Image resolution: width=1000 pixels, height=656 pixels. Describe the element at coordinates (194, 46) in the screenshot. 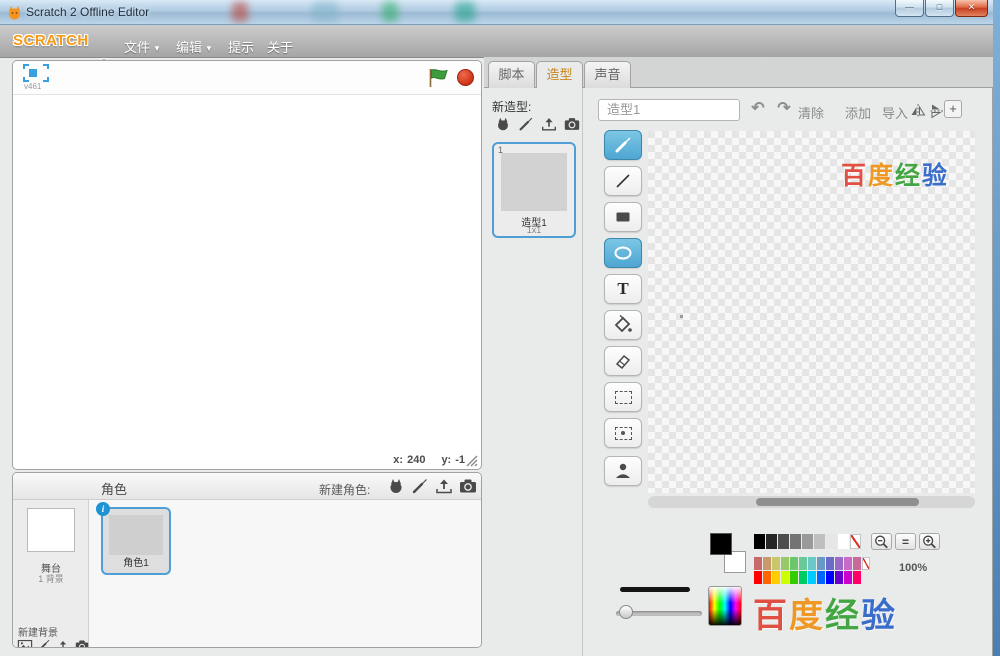

I see `menu-edit: 编辑 ▼` at that location.